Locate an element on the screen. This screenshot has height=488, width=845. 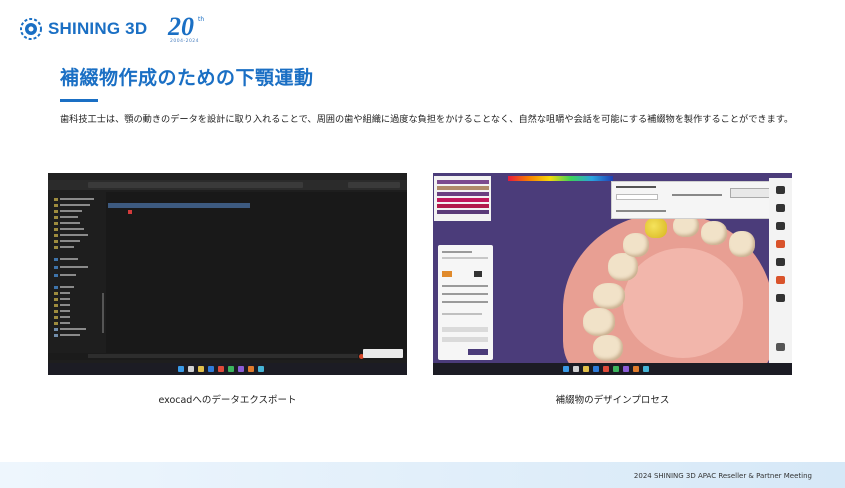
tools-icon is located at coordinates (780, 226).